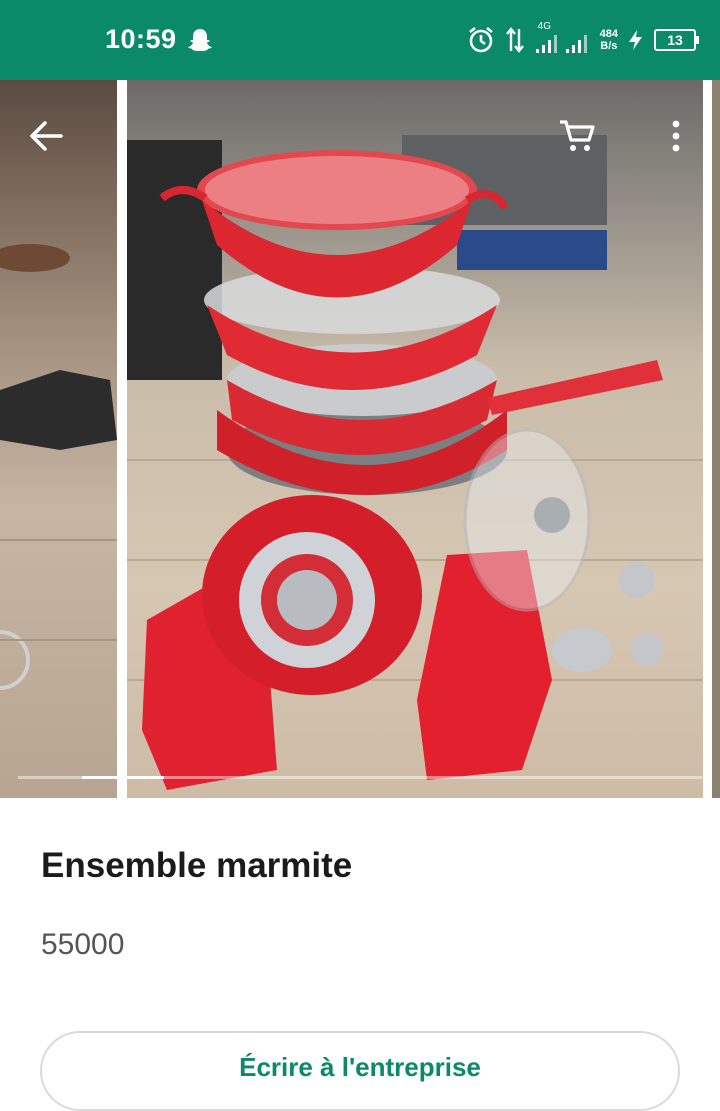 Image resolution: width=720 pixels, height=1111 pixels. What do you see at coordinates (123, 777) in the screenshot?
I see `gallery-progress-indicator` at bounding box center [123, 777].